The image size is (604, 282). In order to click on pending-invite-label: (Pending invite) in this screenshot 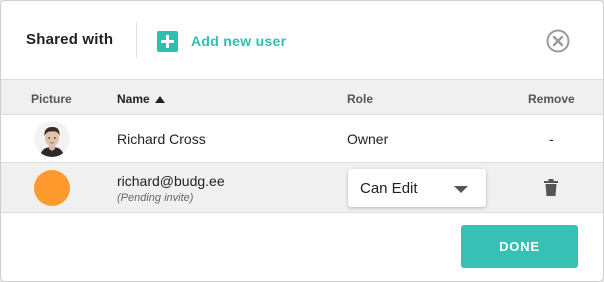, I will do `click(155, 198)`.